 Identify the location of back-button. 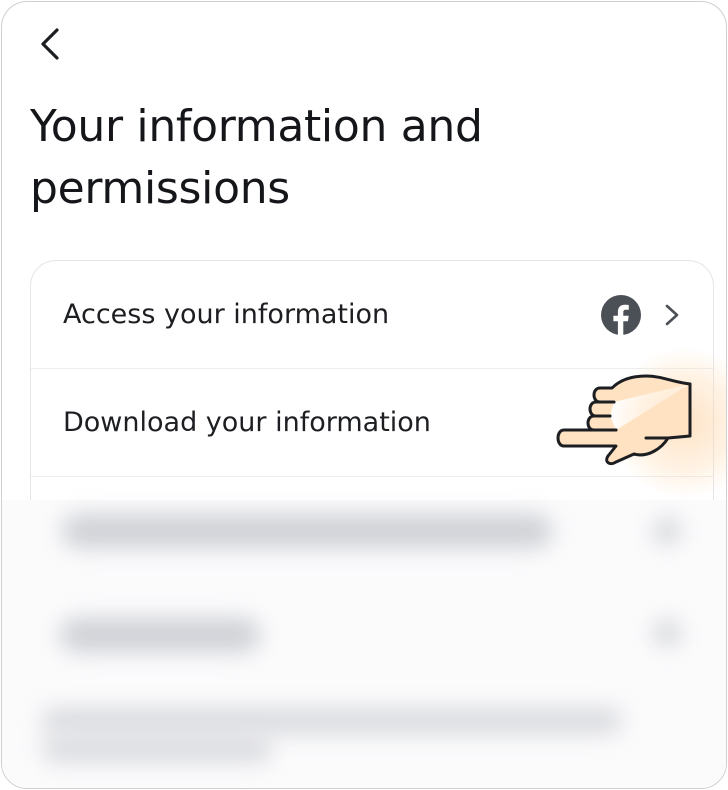
(50, 44).